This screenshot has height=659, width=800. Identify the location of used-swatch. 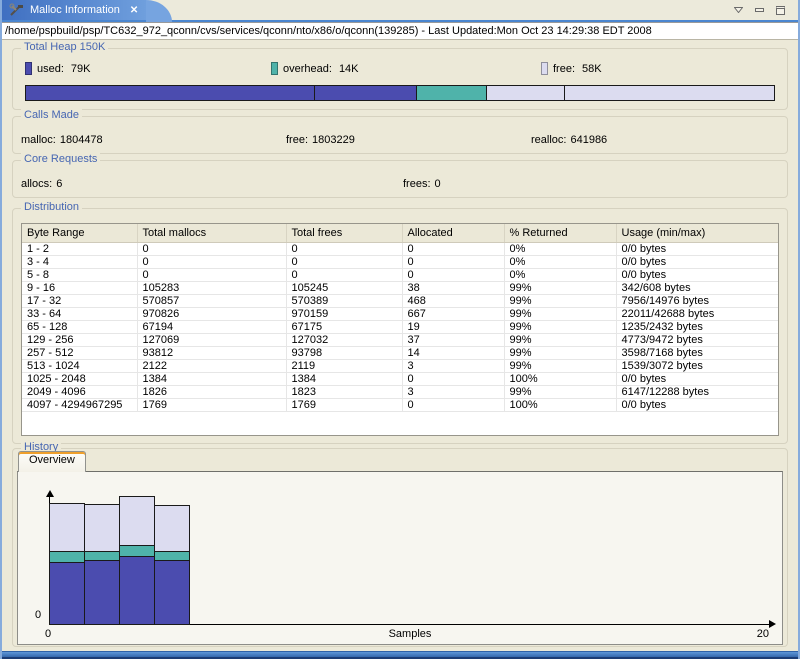
(28, 68).